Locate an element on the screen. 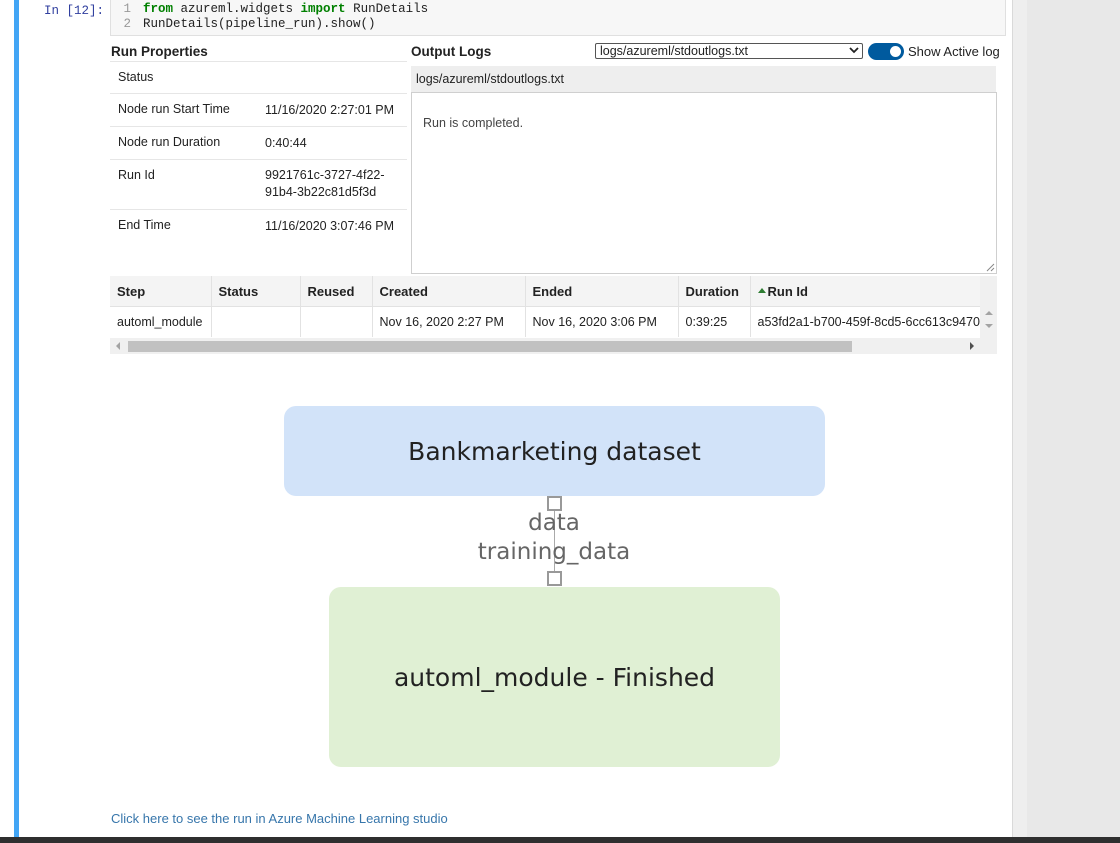 The width and height of the screenshot is (1120, 843). horizontal-scrollbar is located at coordinates (545, 346).